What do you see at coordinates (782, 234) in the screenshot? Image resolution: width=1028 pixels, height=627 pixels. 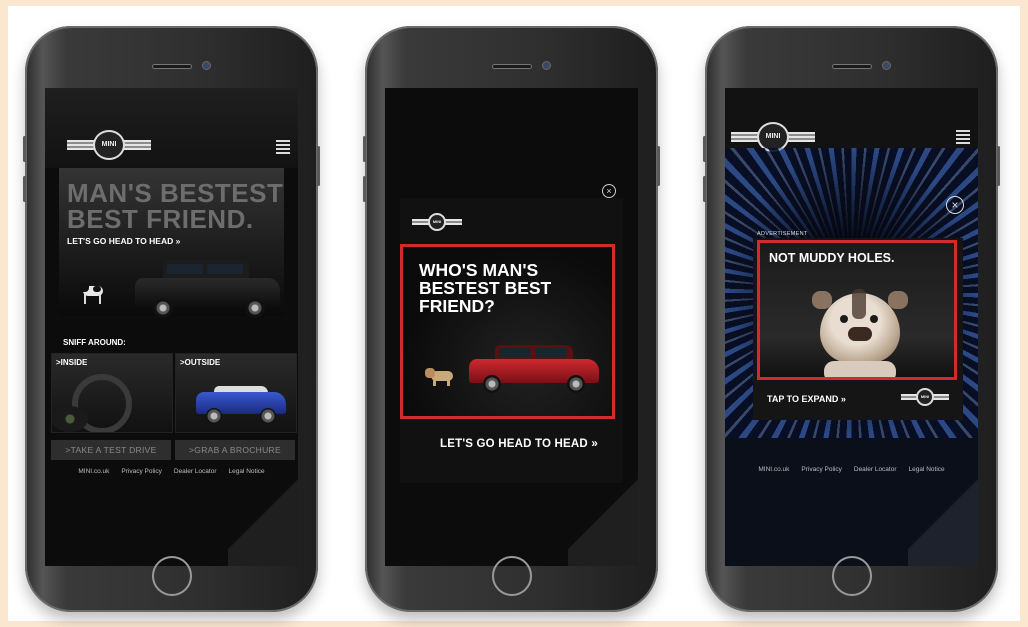 I see `advertisement-label: ADVERTISEMENT` at bounding box center [782, 234].